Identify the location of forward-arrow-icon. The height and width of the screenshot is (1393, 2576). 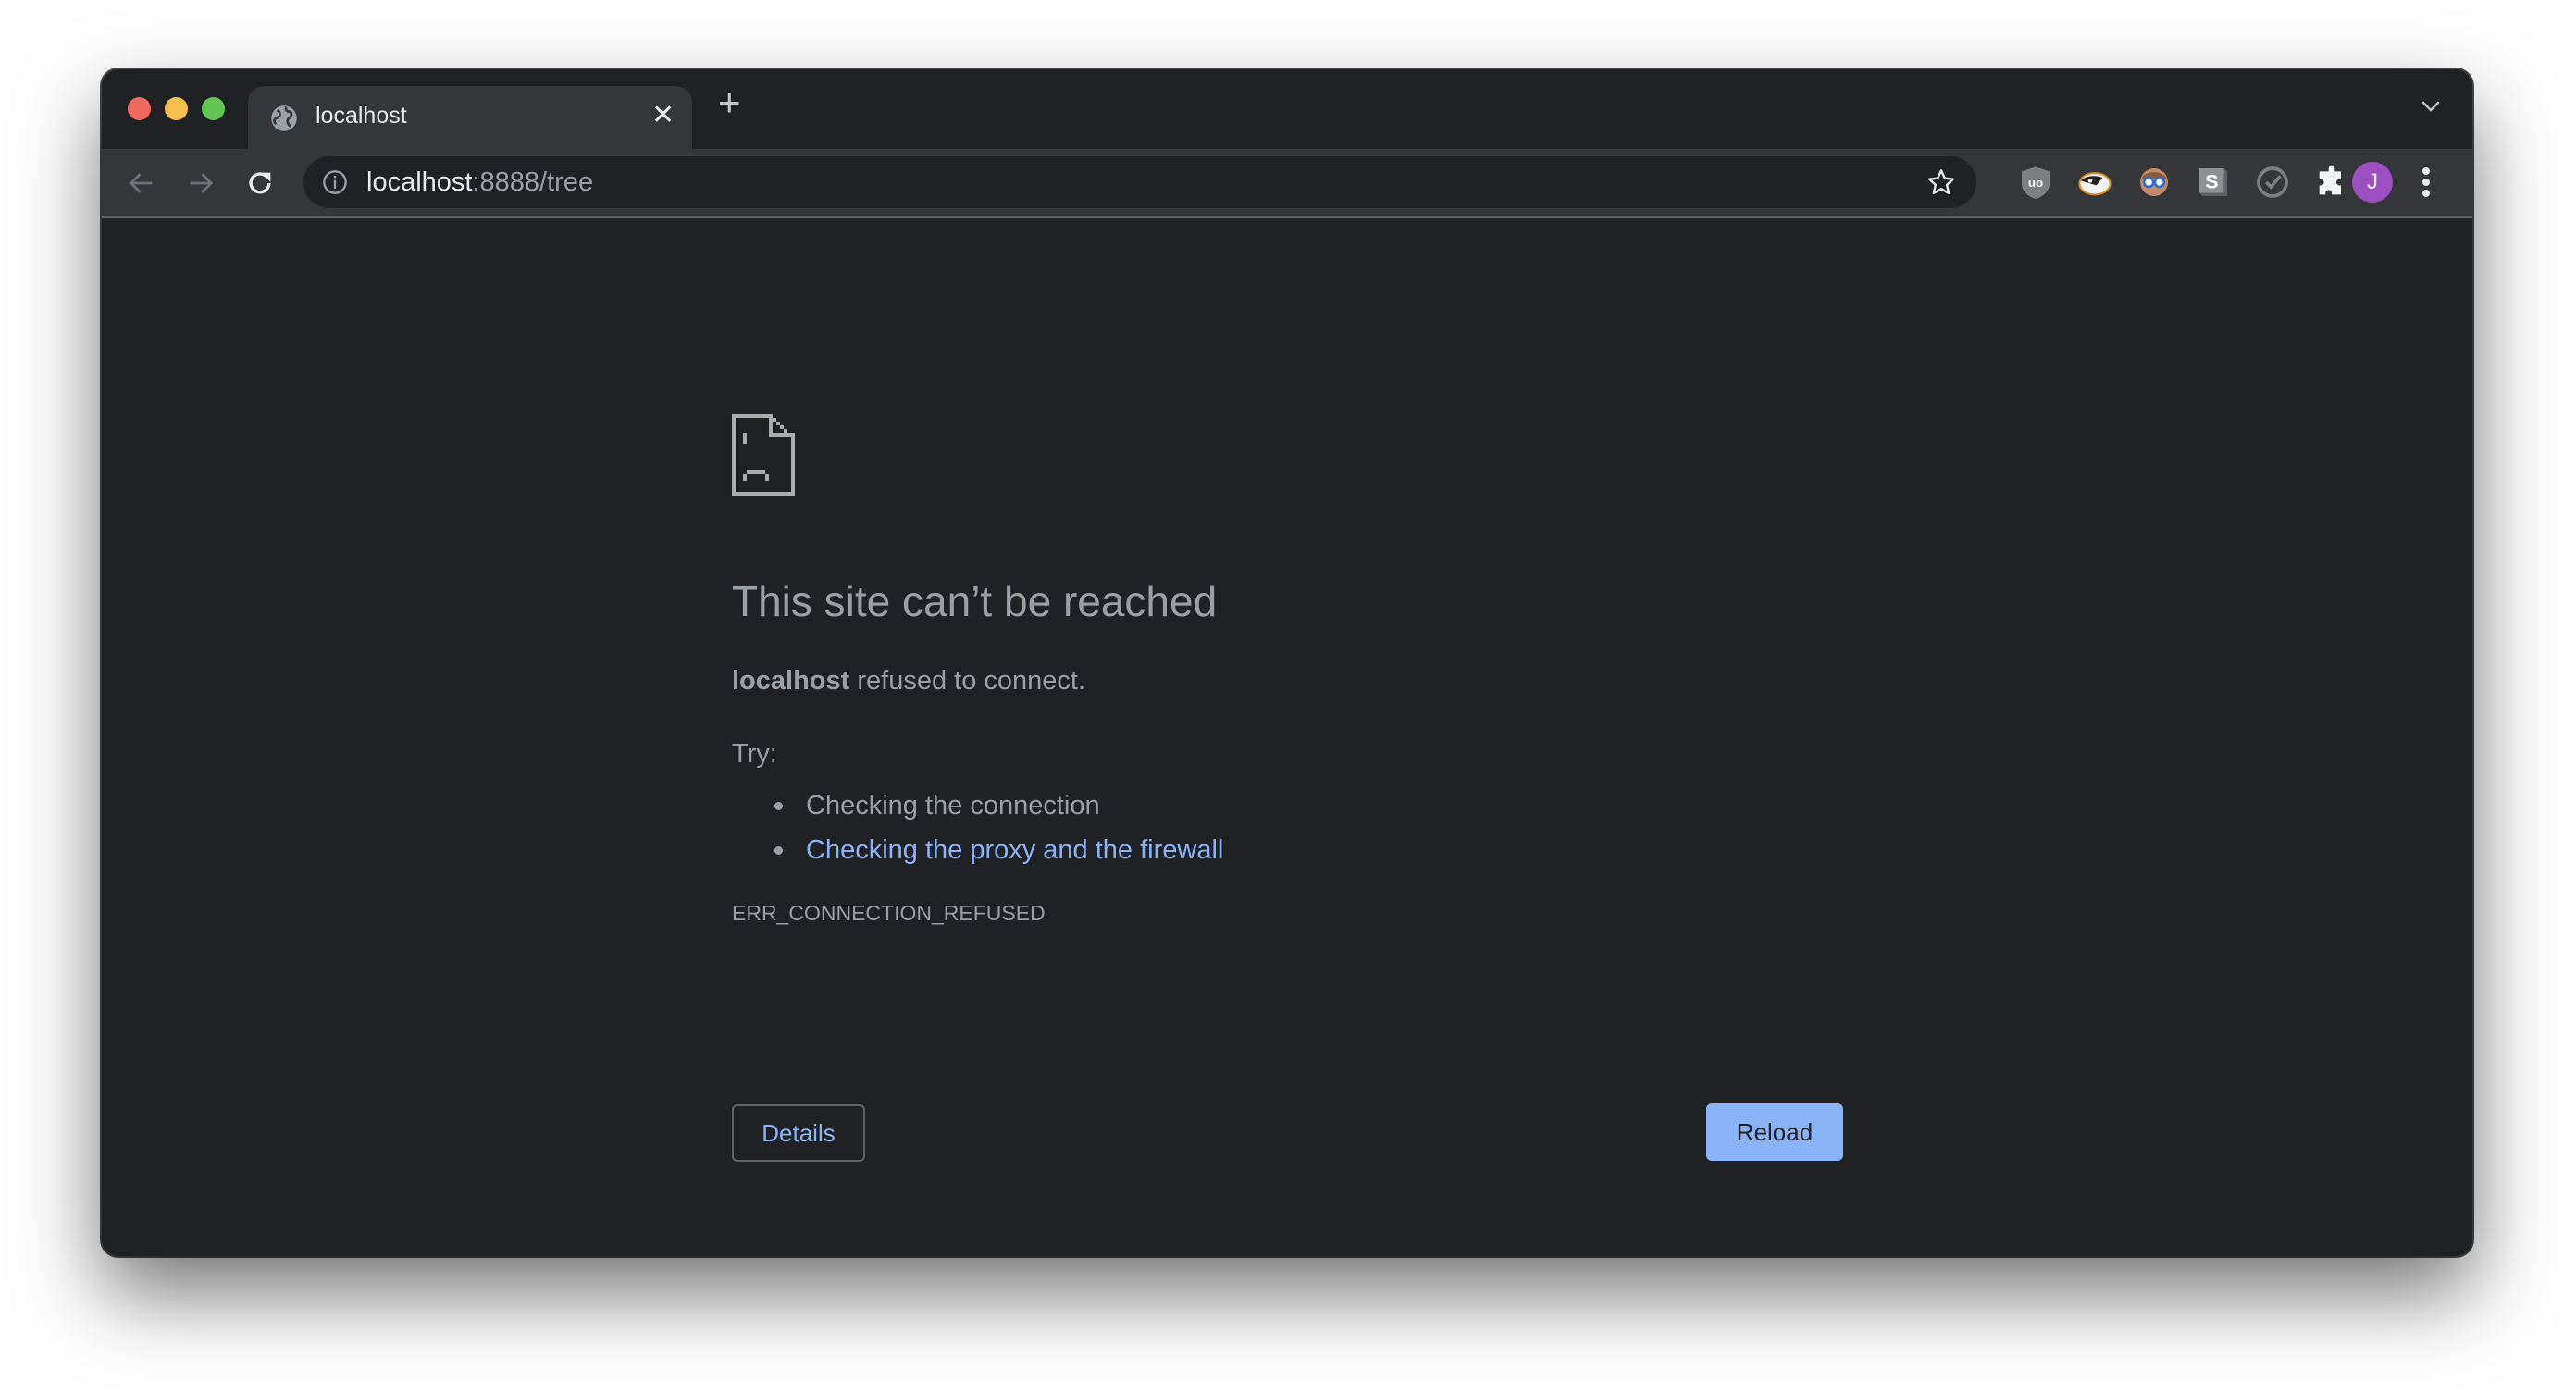
(201, 183).